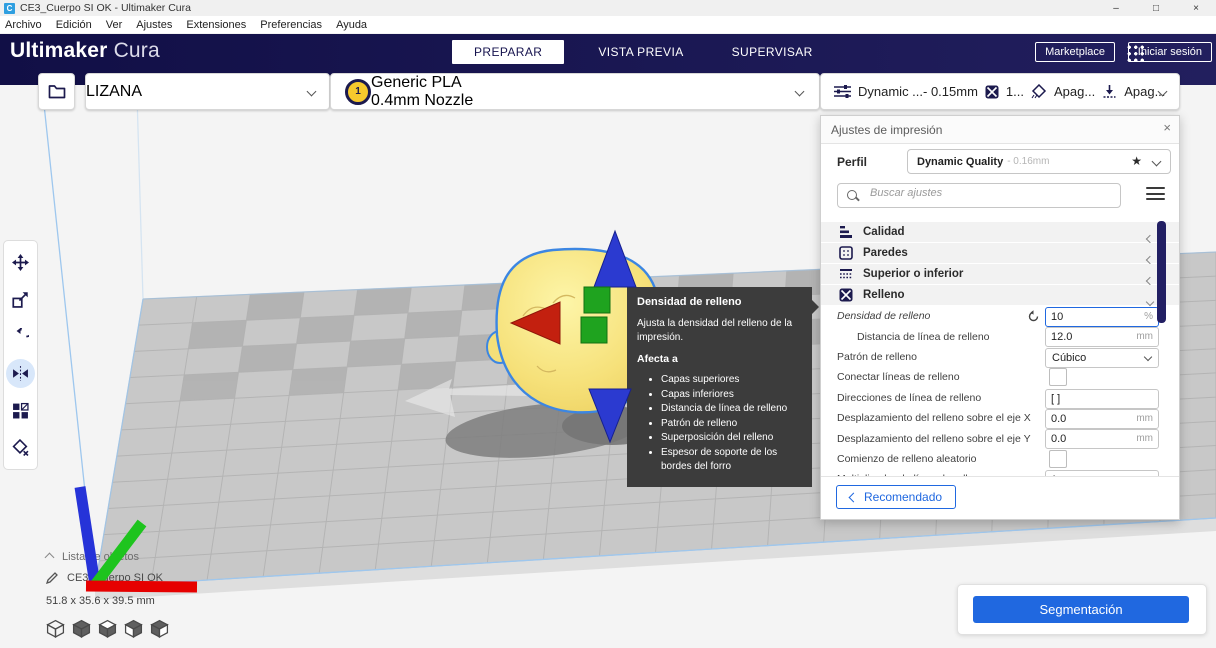 The width and height of the screenshot is (1216, 648). I want to click on mirror-tool-button, so click(20, 373).